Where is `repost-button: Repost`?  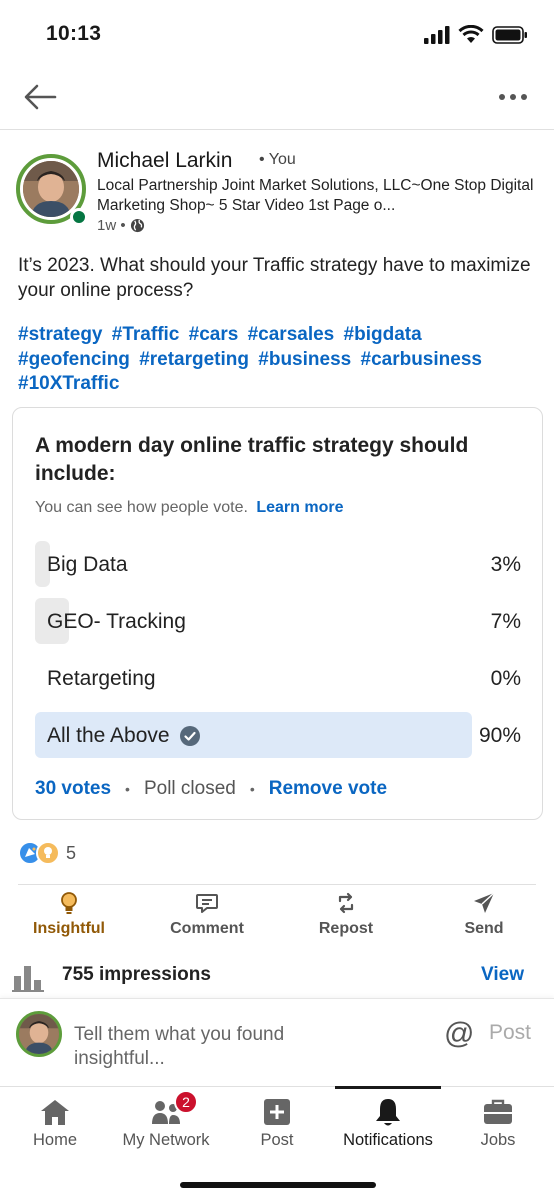 repost-button: Repost is located at coordinates (346, 918).